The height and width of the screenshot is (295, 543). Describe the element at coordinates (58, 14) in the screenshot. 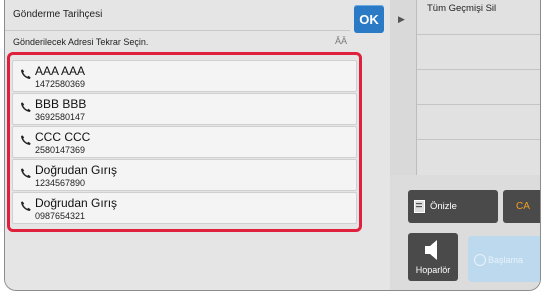

I see `page-title: Gönderme Tarihçesi` at that location.